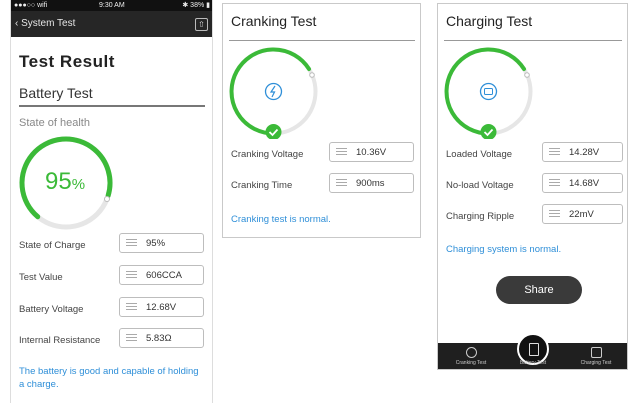  What do you see at coordinates (67, 61) in the screenshot?
I see `page-title: Test Result` at bounding box center [67, 61].